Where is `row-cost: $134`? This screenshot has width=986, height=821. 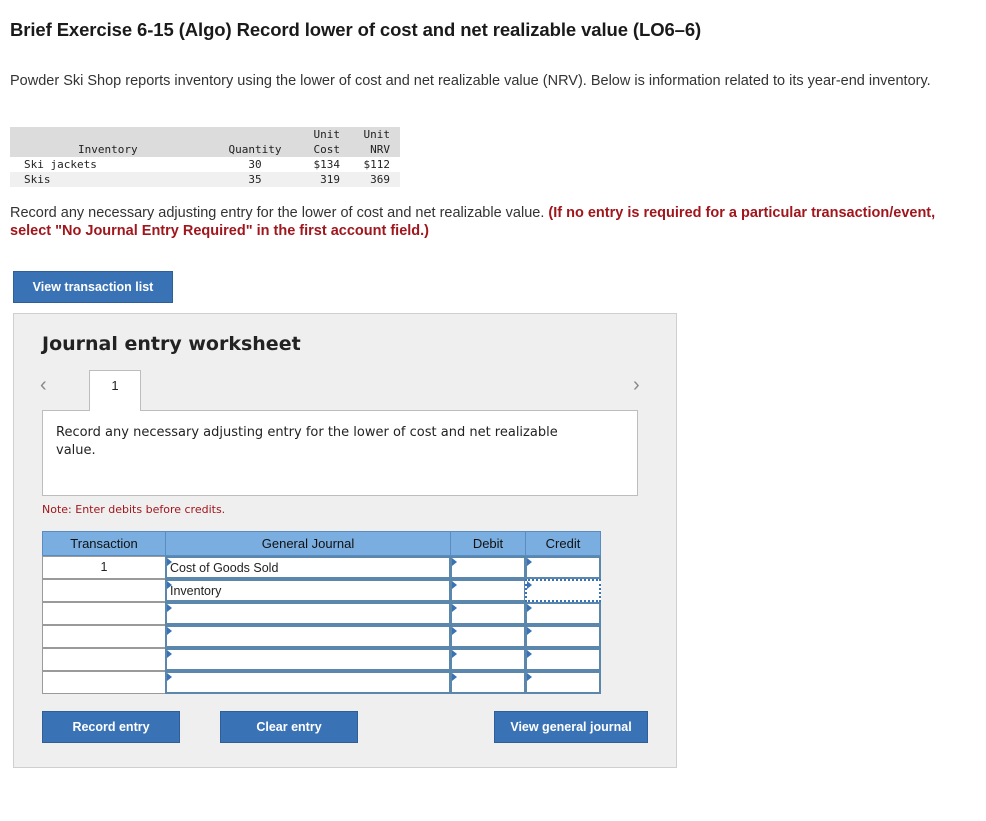 row-cost: $134 is located at coordinates (327, 164).